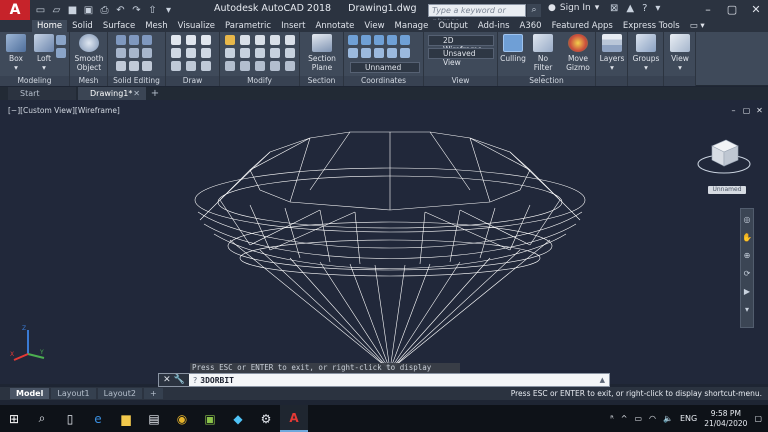  Describe the element at coordinates (34, 81) in the screenshot. I see `panel-title-modeling: Modeling` at that location.